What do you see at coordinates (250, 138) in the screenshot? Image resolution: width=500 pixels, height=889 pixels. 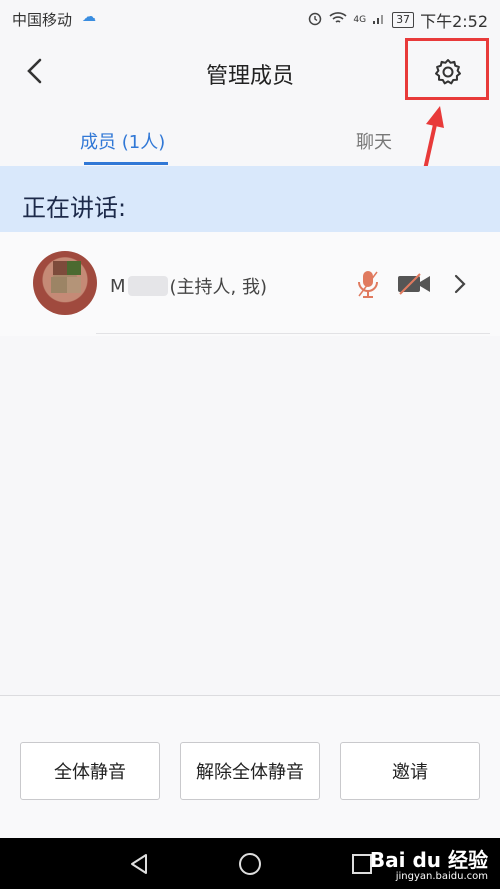 I see `tab-bar: 成员 (1人) 聊天` at bounding box center [250, 138].